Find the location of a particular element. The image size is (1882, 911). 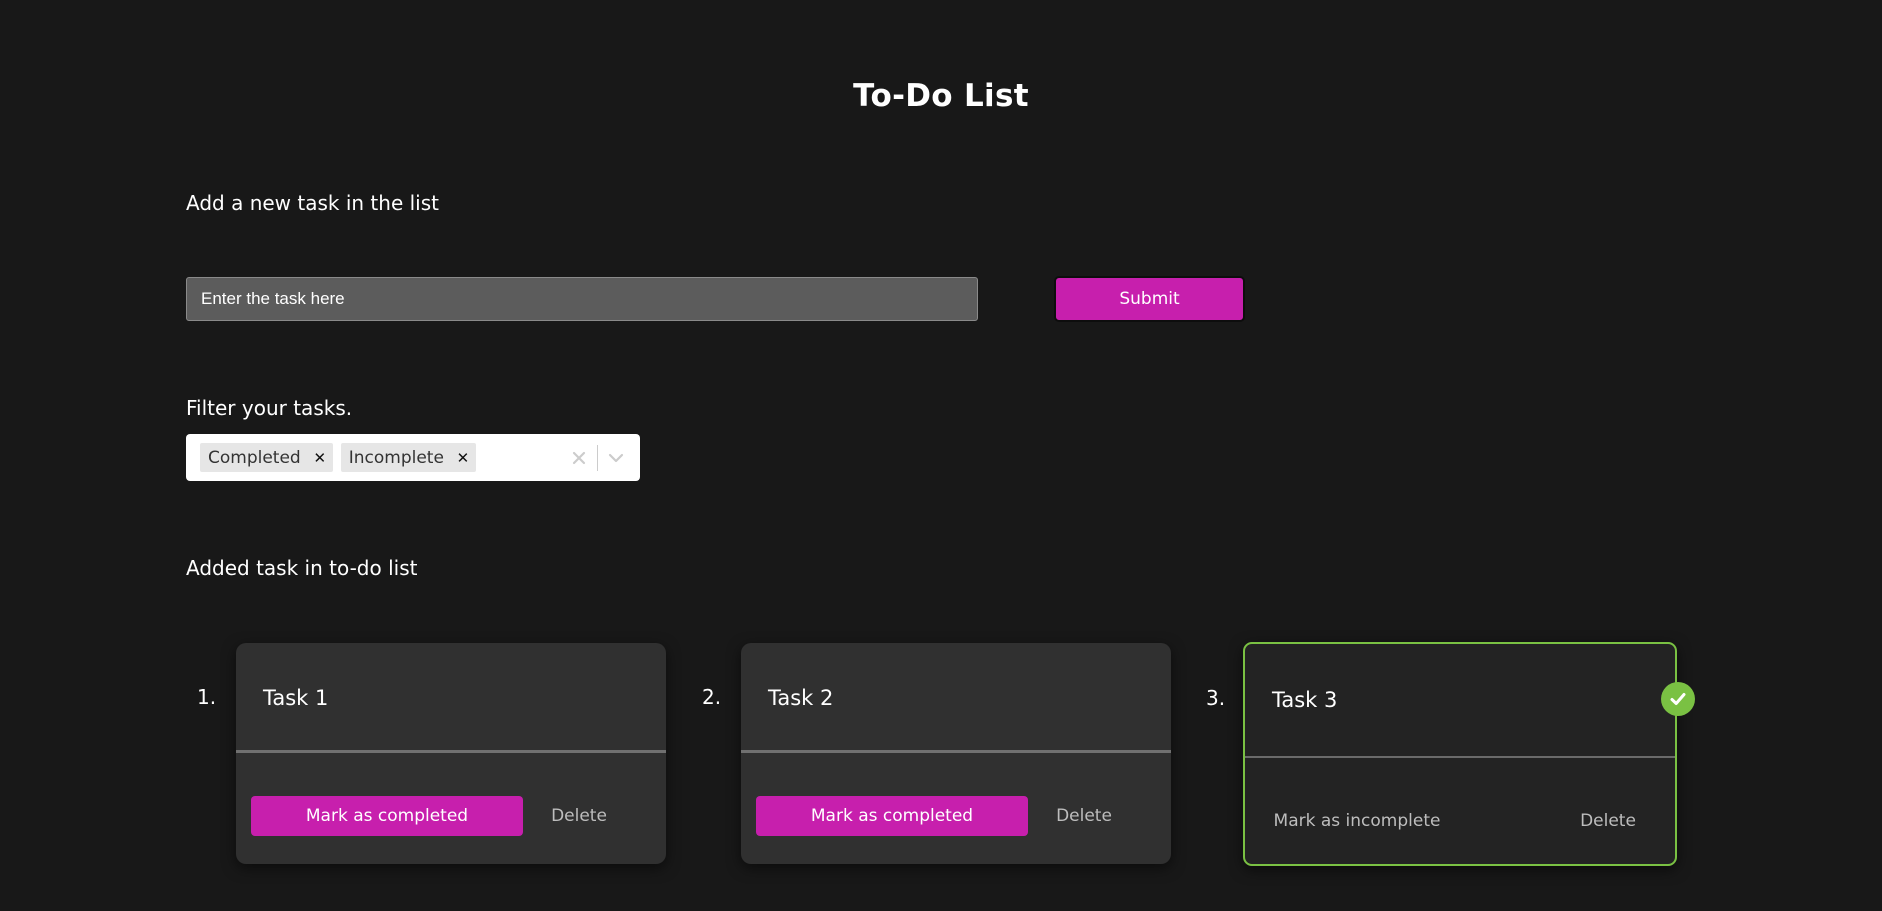

task-card: Task 1 Mark as completed Delete is located at coordinates (451, 753).